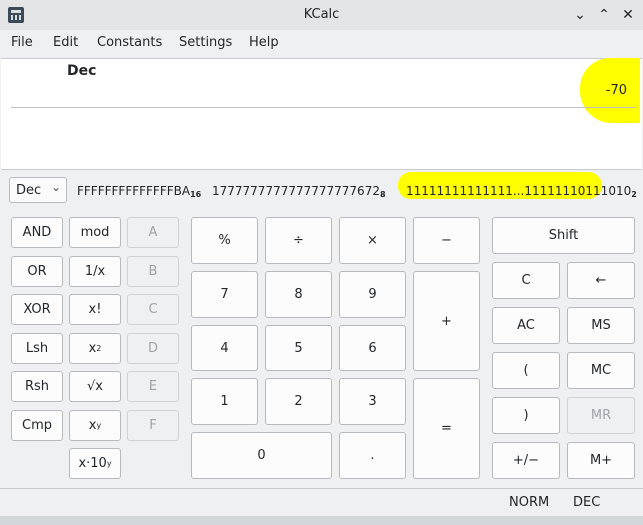  I want to click on memory-clear-button: MC, so click(601, 370).